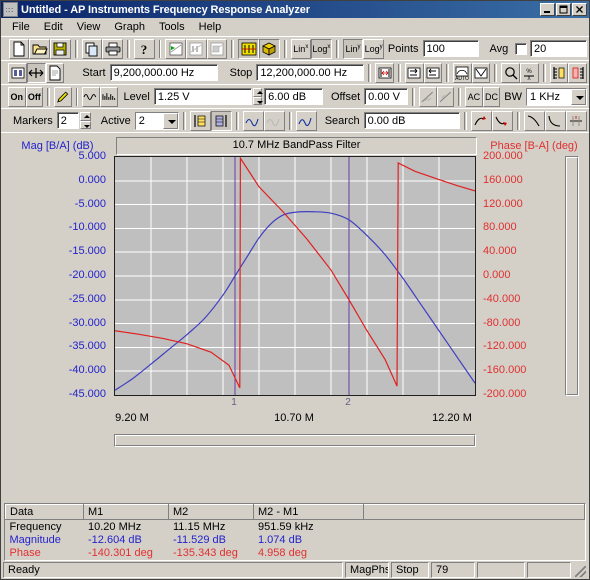 The image size is (590, 580). I want to click on level-db-input: 6.00 dB, so click(293, 96).